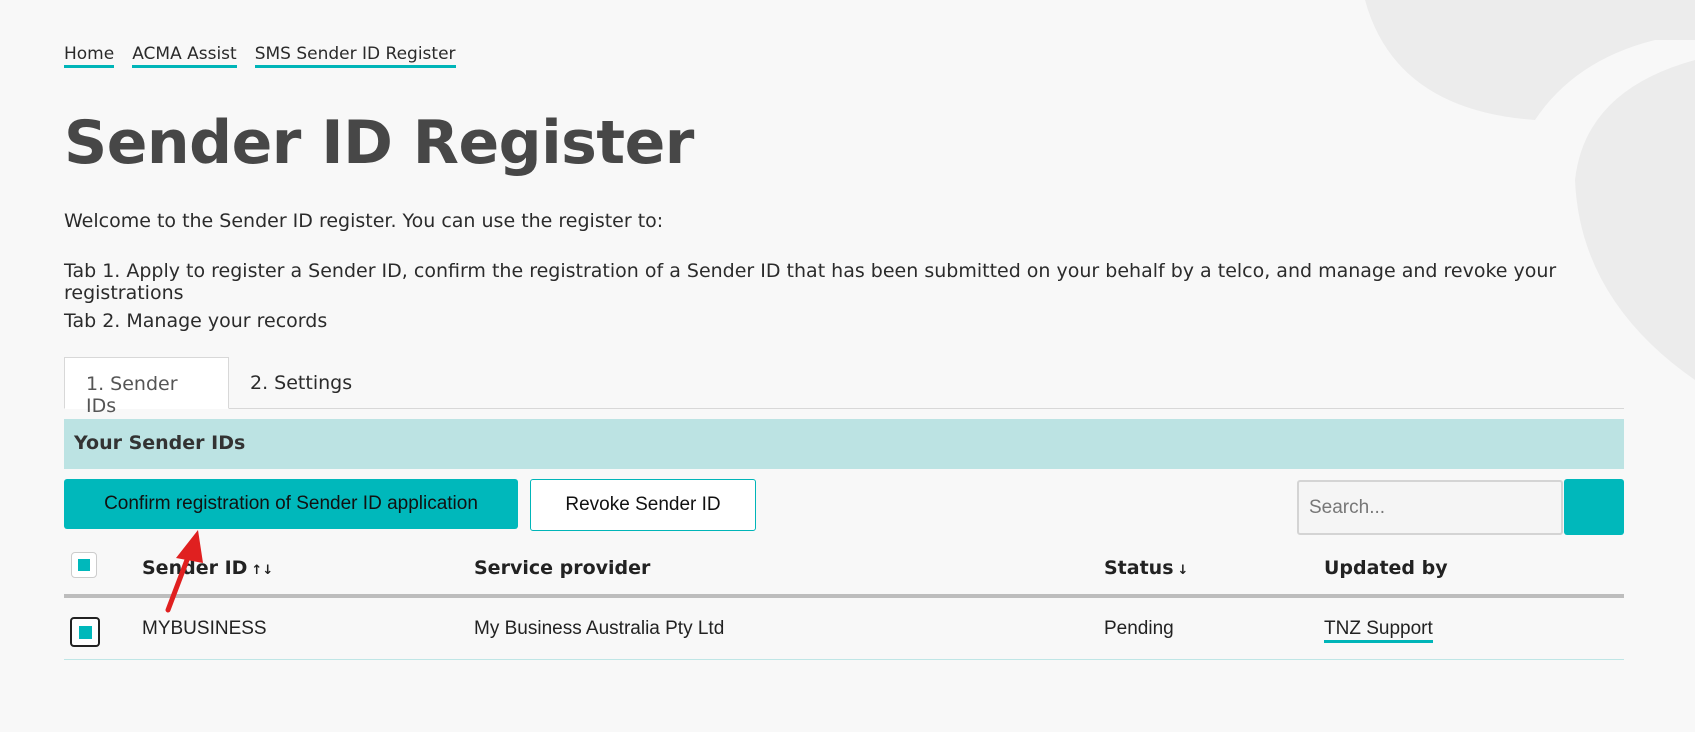  What do you see at coordinates (562, 568) in the screenshot?
I see `column-header-service-provider: Service provider` at bounding box center [562, 568].